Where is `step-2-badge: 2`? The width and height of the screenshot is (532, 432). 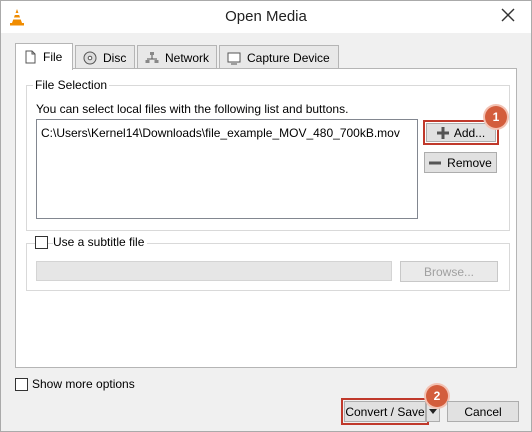 step-2-badge: 2 is located at coordinates (437, 396).